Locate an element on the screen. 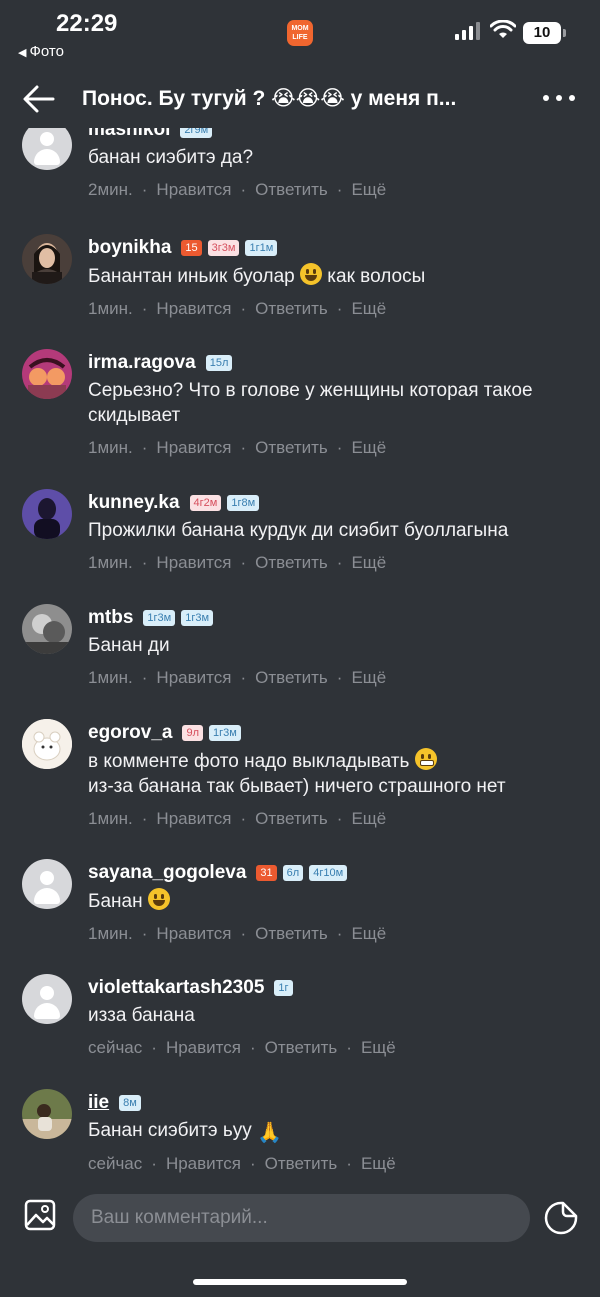 Image resolution: width=600 pixels, height=1297 pixels. badge: 1г is located at coordinates (283, 988).